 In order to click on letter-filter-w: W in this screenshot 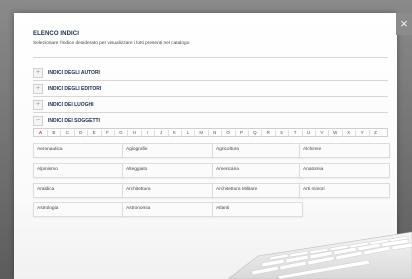, I will do `click(335, 132)`.